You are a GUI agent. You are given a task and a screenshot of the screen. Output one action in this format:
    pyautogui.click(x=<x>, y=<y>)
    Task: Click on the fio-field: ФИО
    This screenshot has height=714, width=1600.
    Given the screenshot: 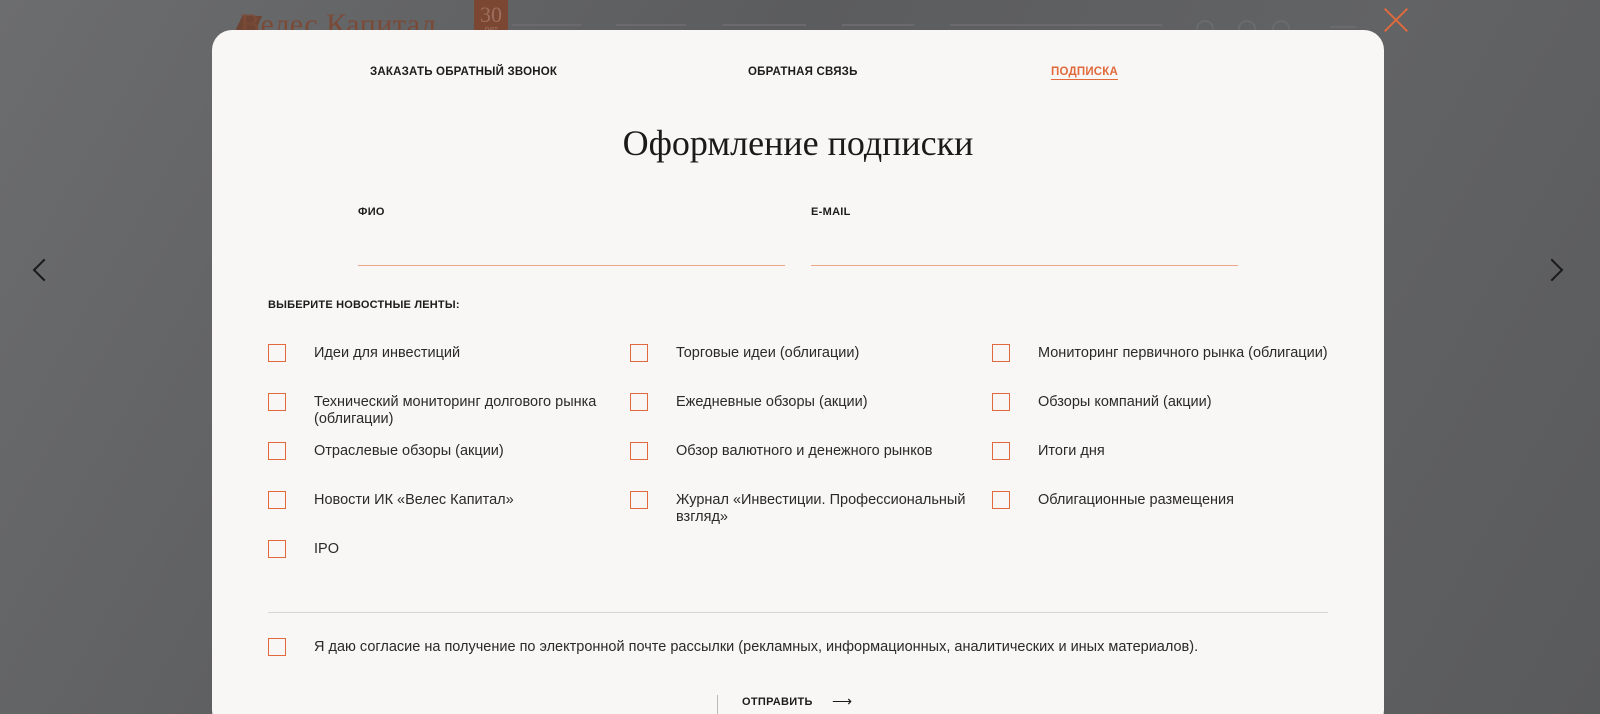 What is the action you would take?
    pyautogui.click(x=571, y=236)
    